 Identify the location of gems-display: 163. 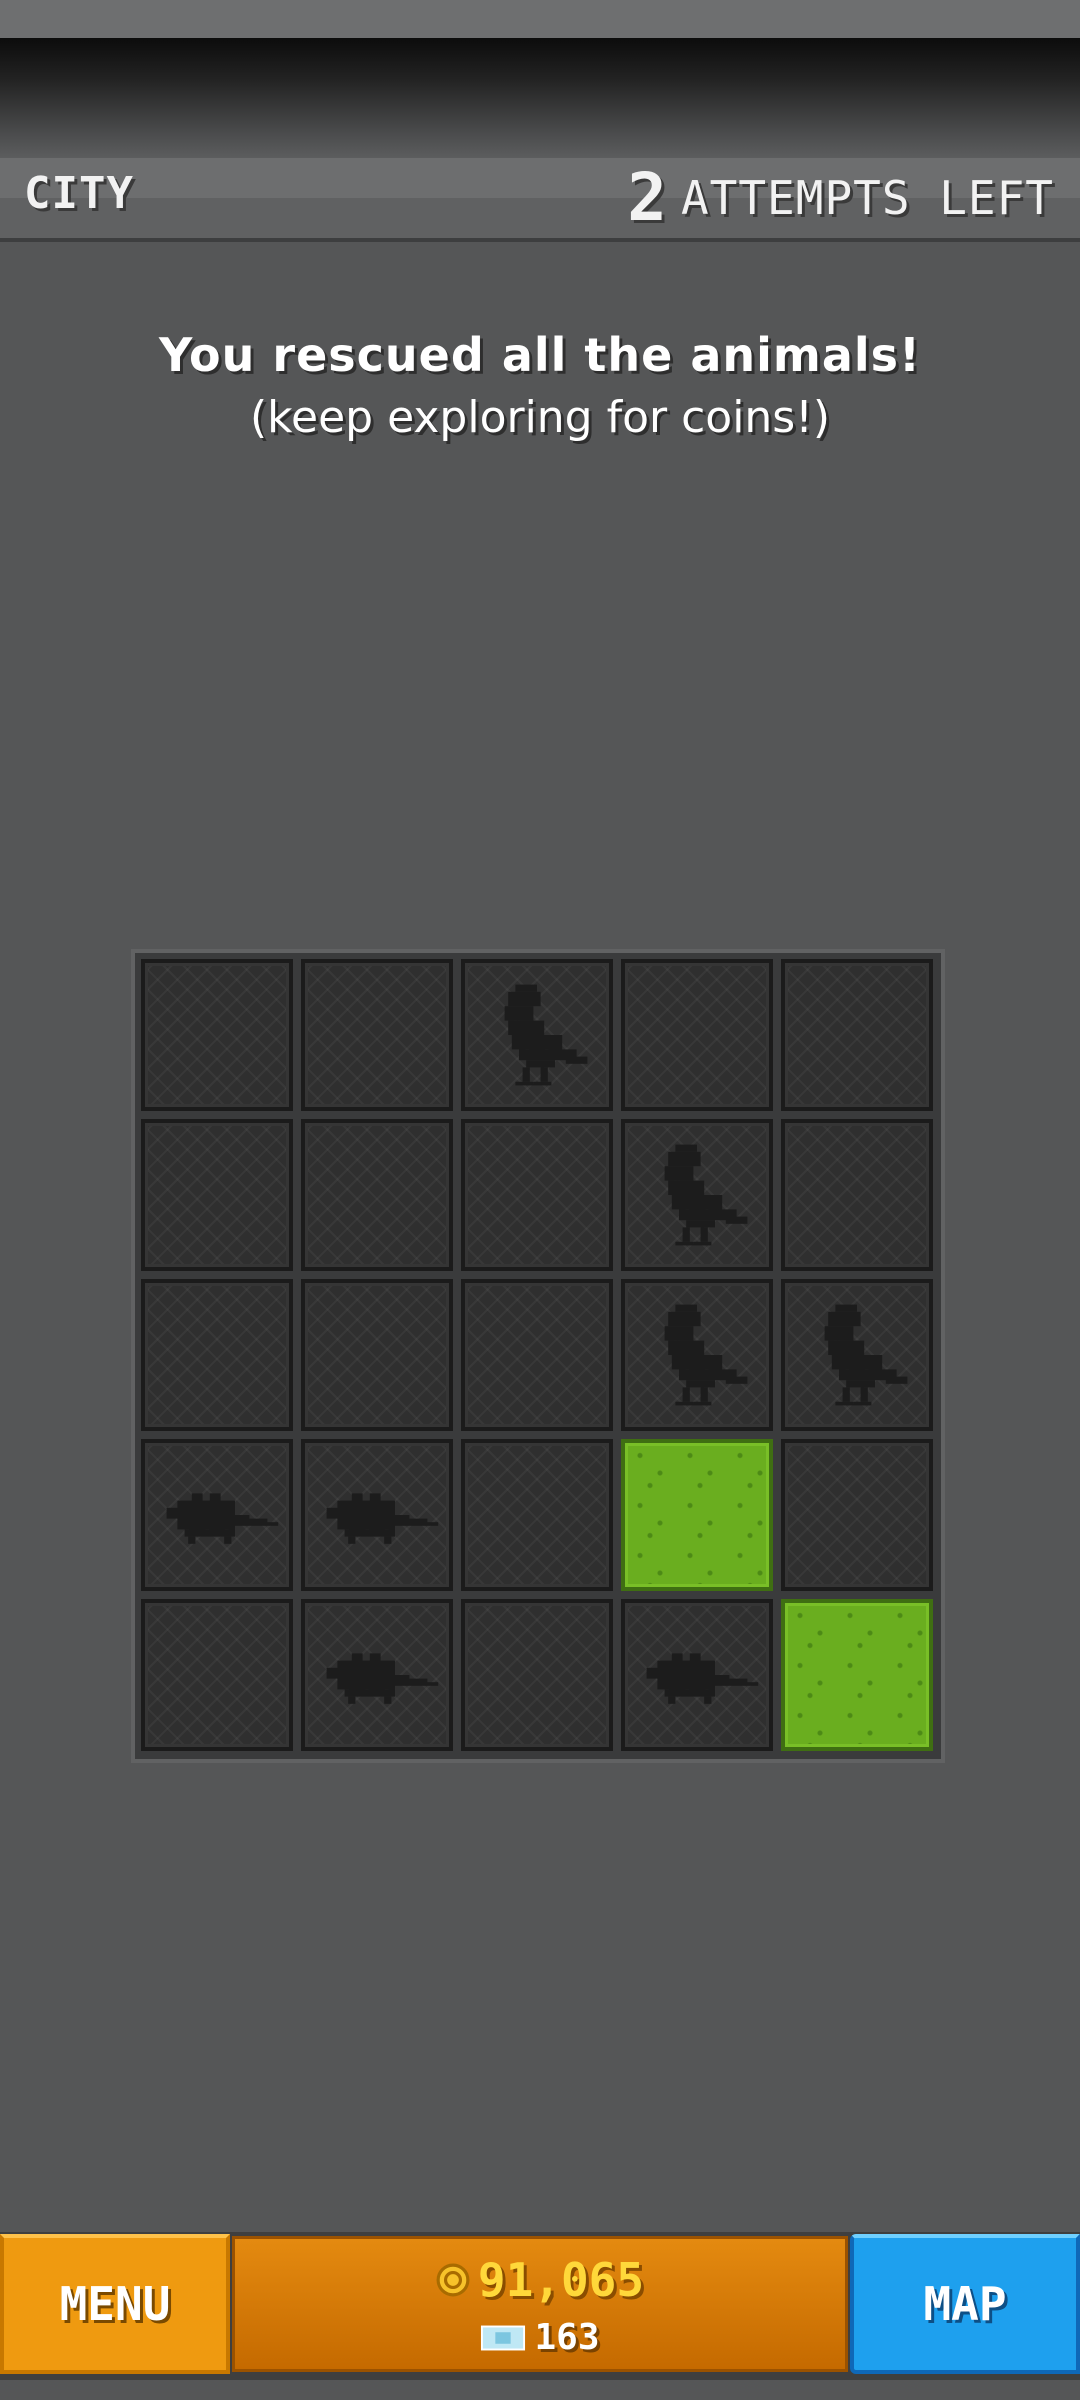
(540, 2337).